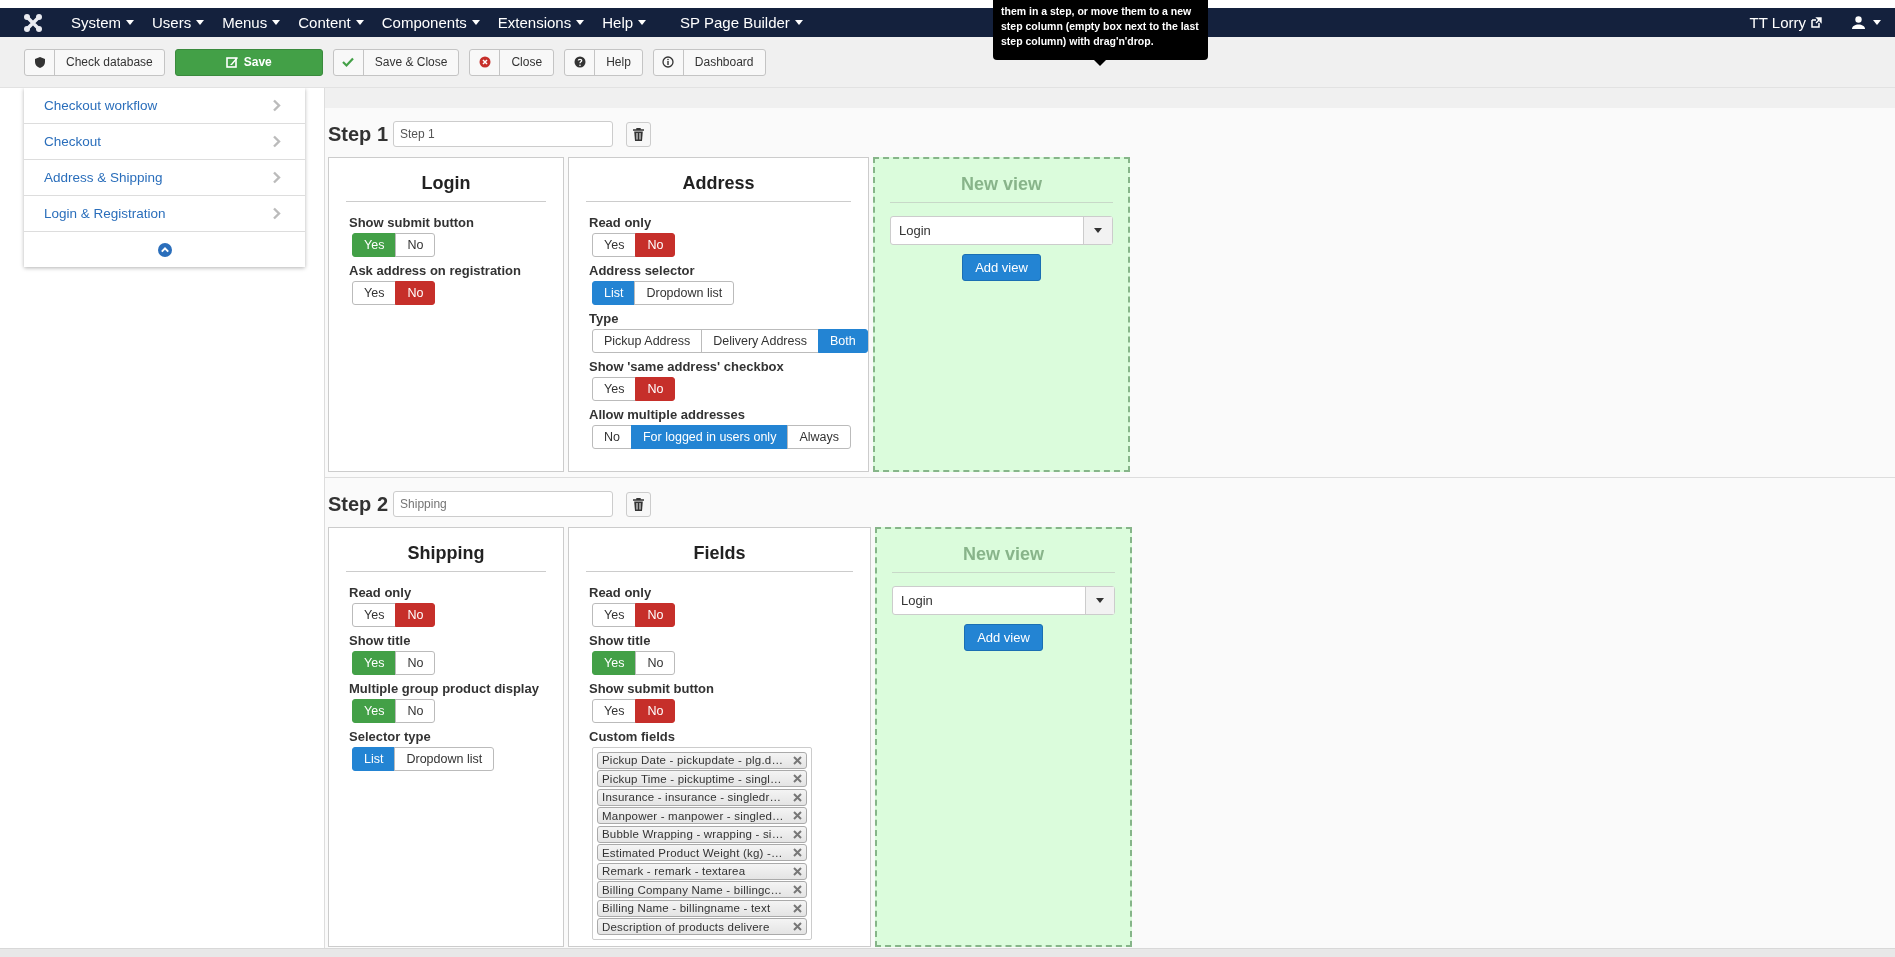 Image resolution: width=1895 pixels, height=957 pixels. I want to click on sidebar-link: Address & Shipping, so click(103, 177).